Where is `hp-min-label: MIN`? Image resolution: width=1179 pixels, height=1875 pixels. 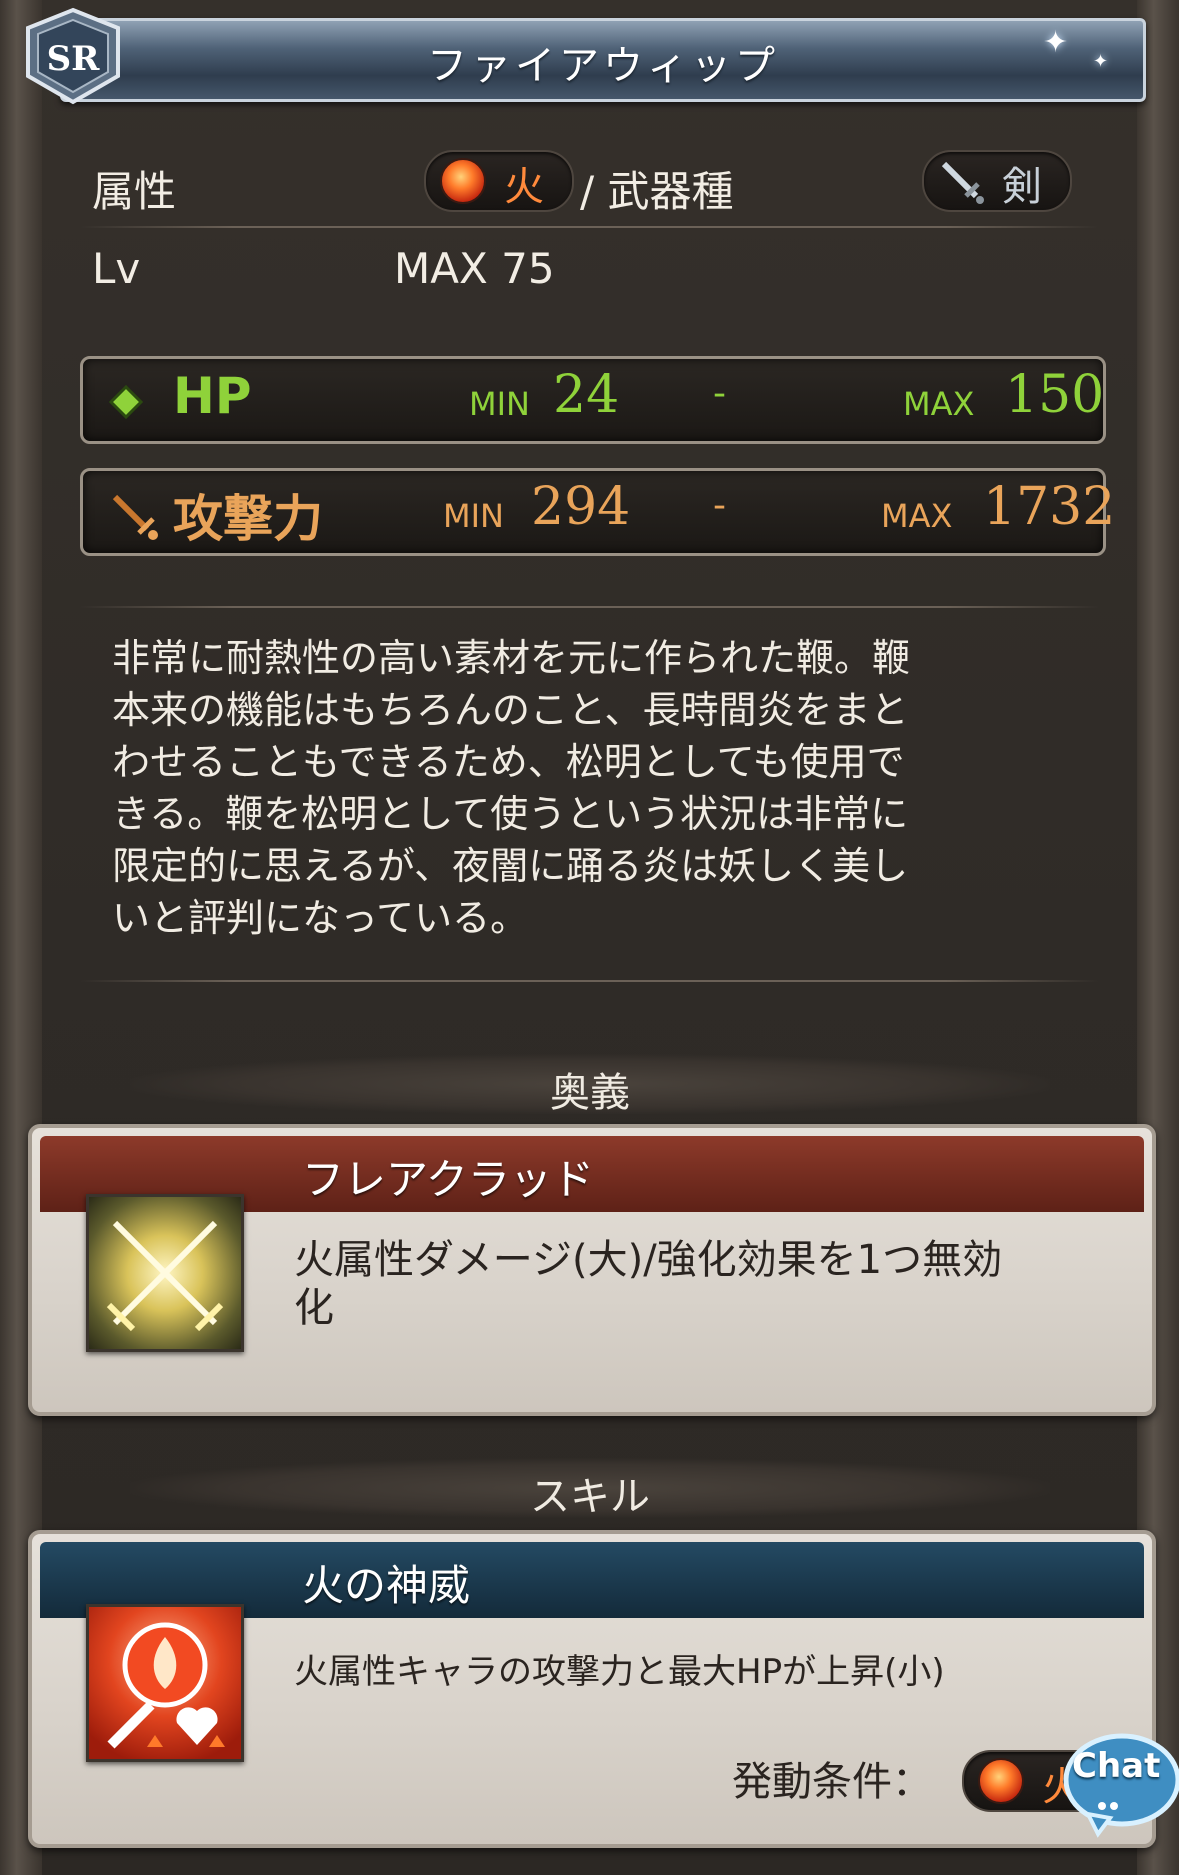 hp-min-label: MIN is located at coordinates (499, 404).